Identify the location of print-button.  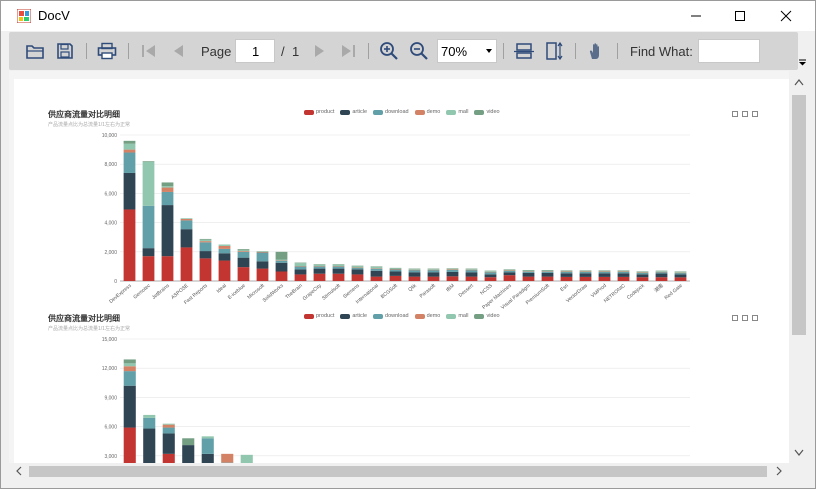
(107, 51).